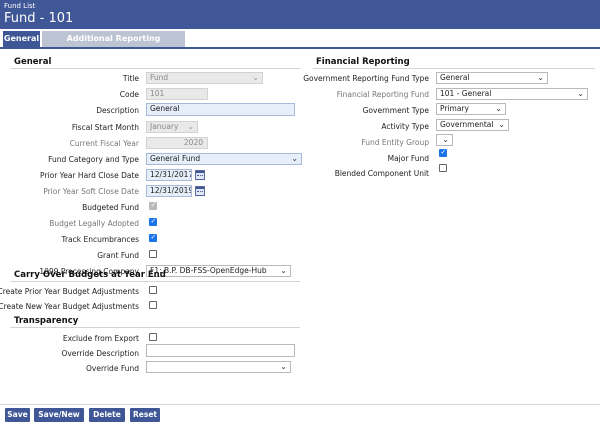  Describe the element at coordinates (454, 108) in the screenshot. I see `gov-type-value: Primary` at that location.